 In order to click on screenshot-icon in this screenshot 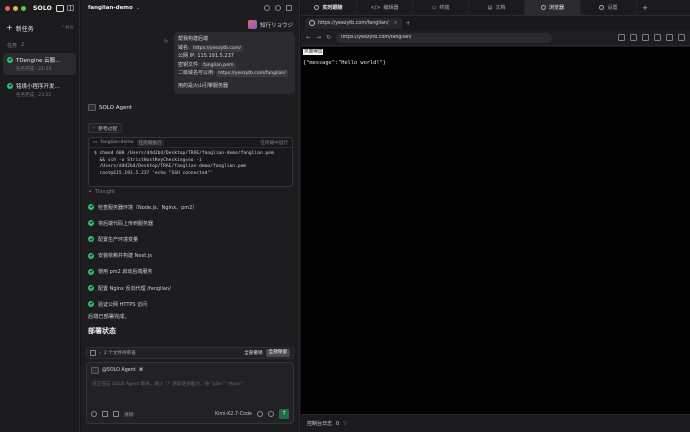, I will do `click(621, 37)`.